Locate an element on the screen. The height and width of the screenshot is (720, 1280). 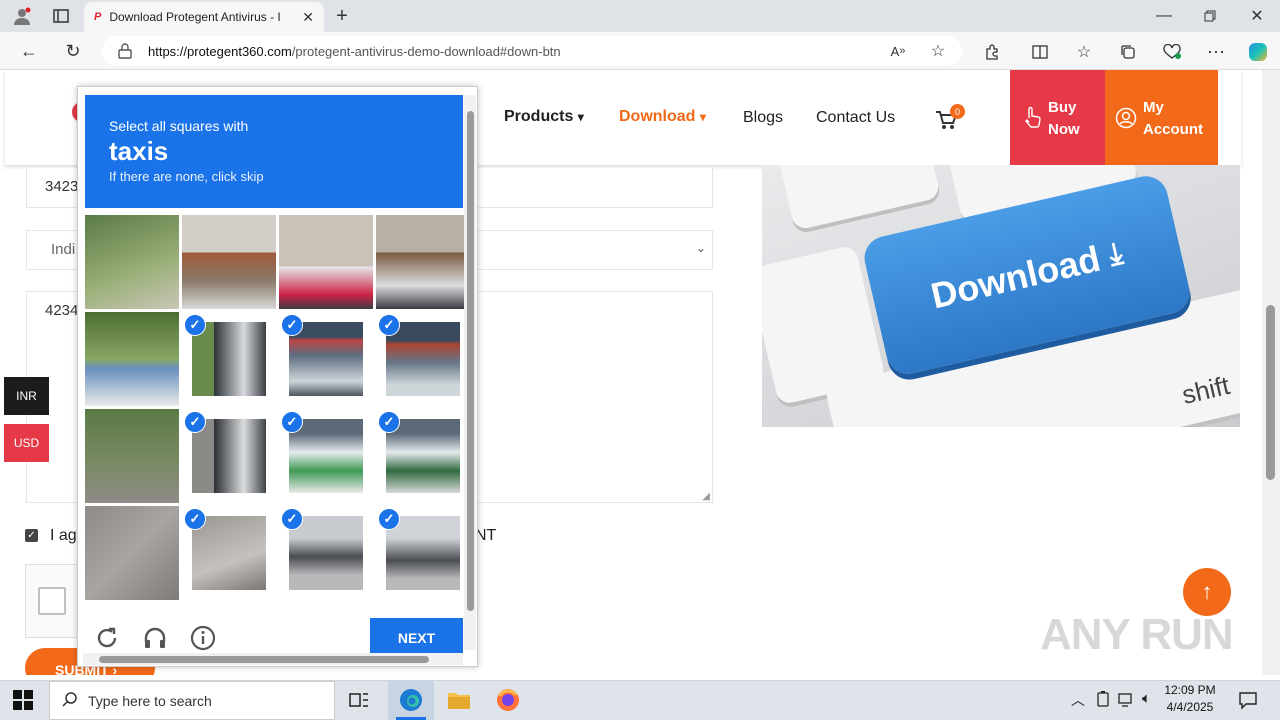
taskbar-search-box: Type here to search is located at coordinates (192, 700).